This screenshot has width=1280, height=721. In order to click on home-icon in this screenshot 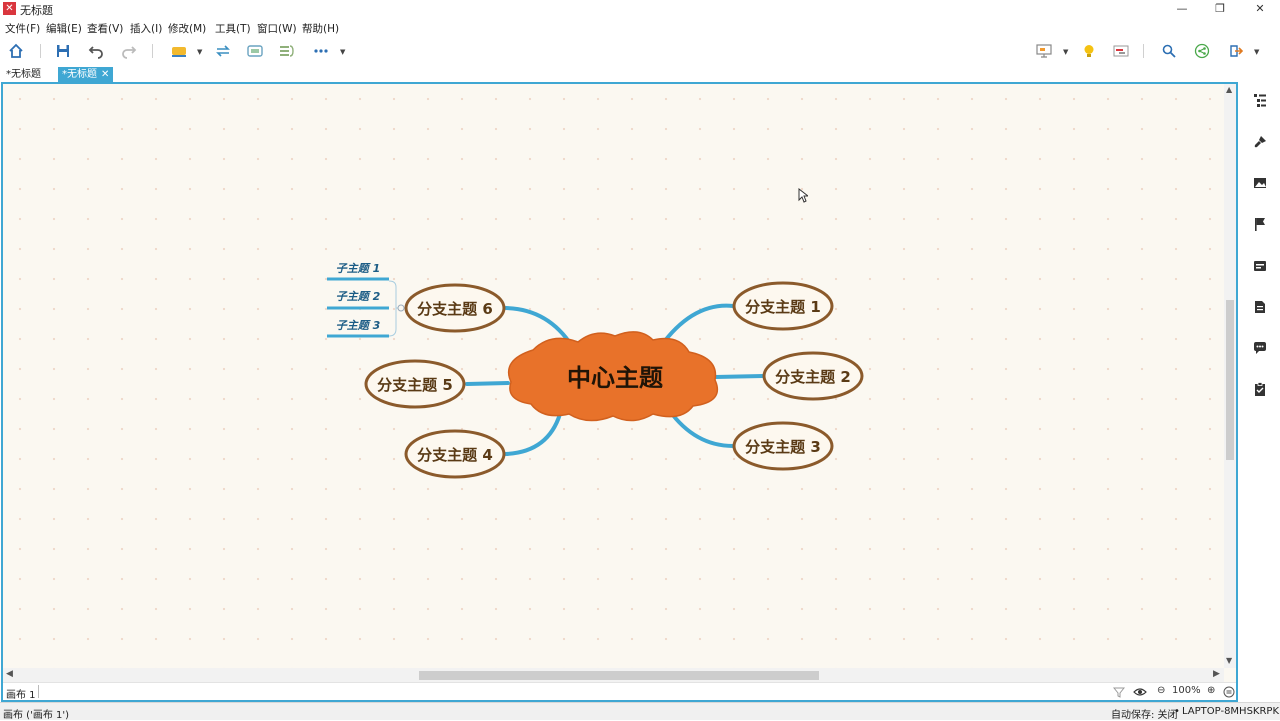, I will do `click(16, 51)`.